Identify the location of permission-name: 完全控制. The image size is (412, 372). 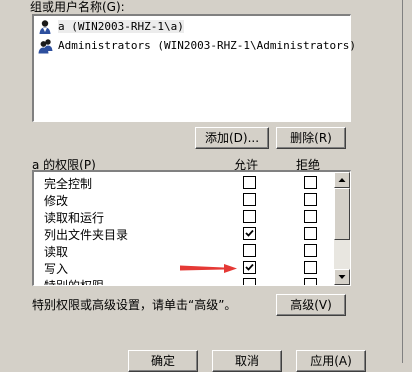
(68, 184).